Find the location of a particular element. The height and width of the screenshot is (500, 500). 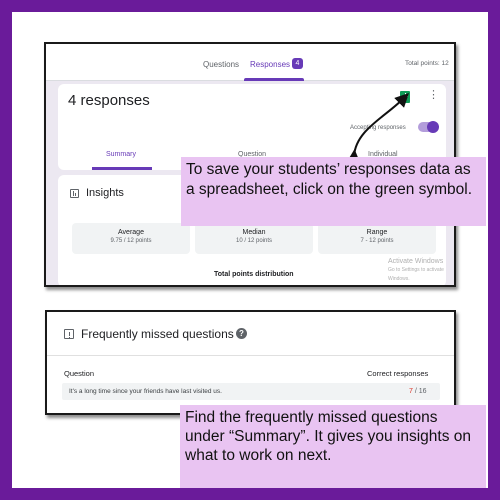

stat-average: Average 9.75 / 12 points is located at coordinates (131, 238).